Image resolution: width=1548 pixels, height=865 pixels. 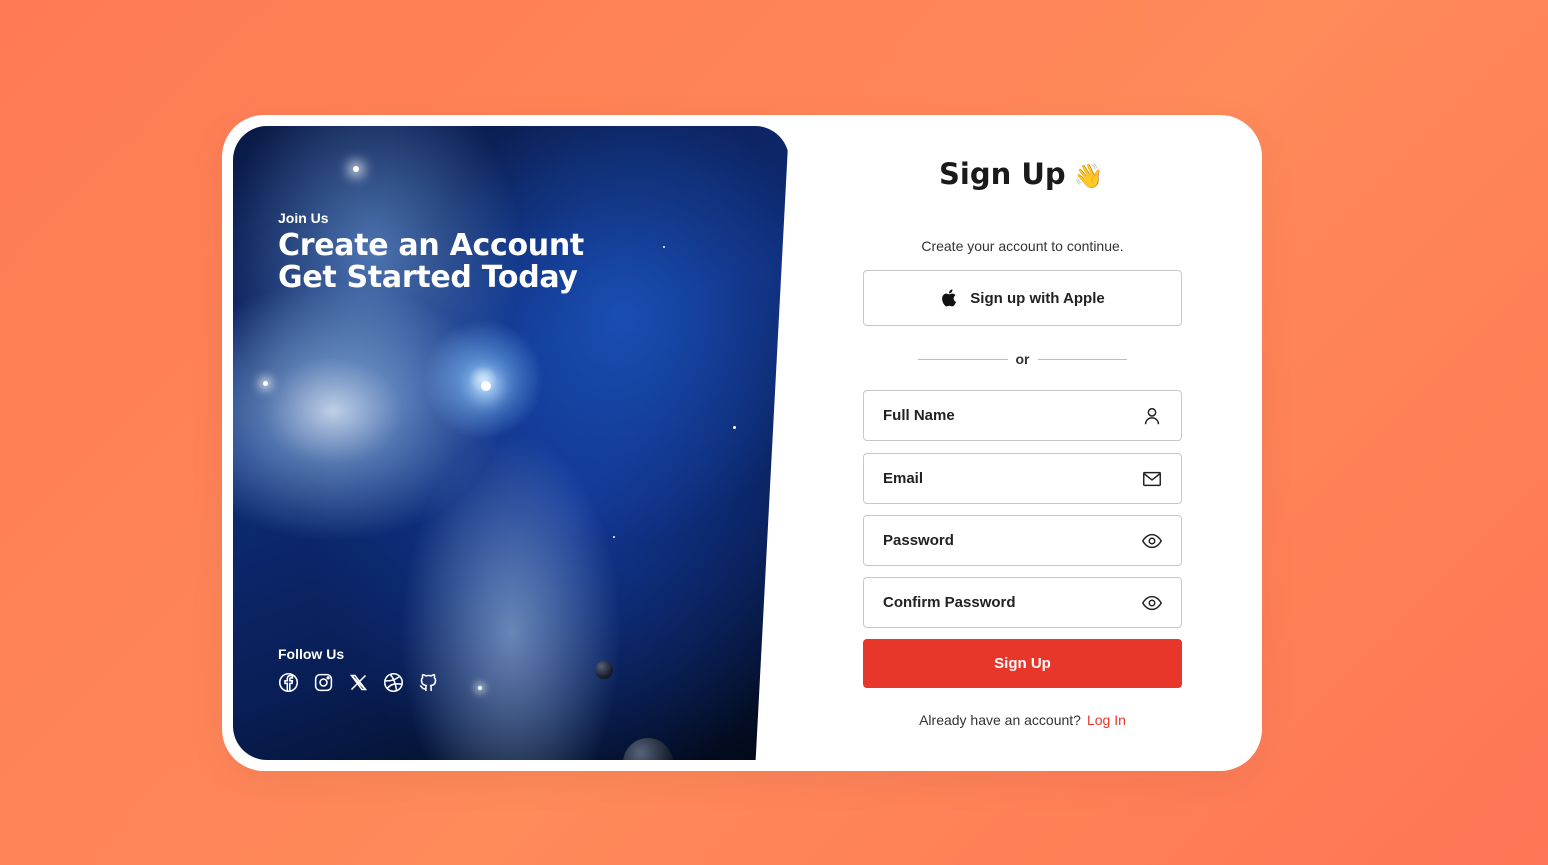 What do you see at coordinates (288, 682) in the screenshot?
I see `facebook-icon` at bounding box center [288, 682].